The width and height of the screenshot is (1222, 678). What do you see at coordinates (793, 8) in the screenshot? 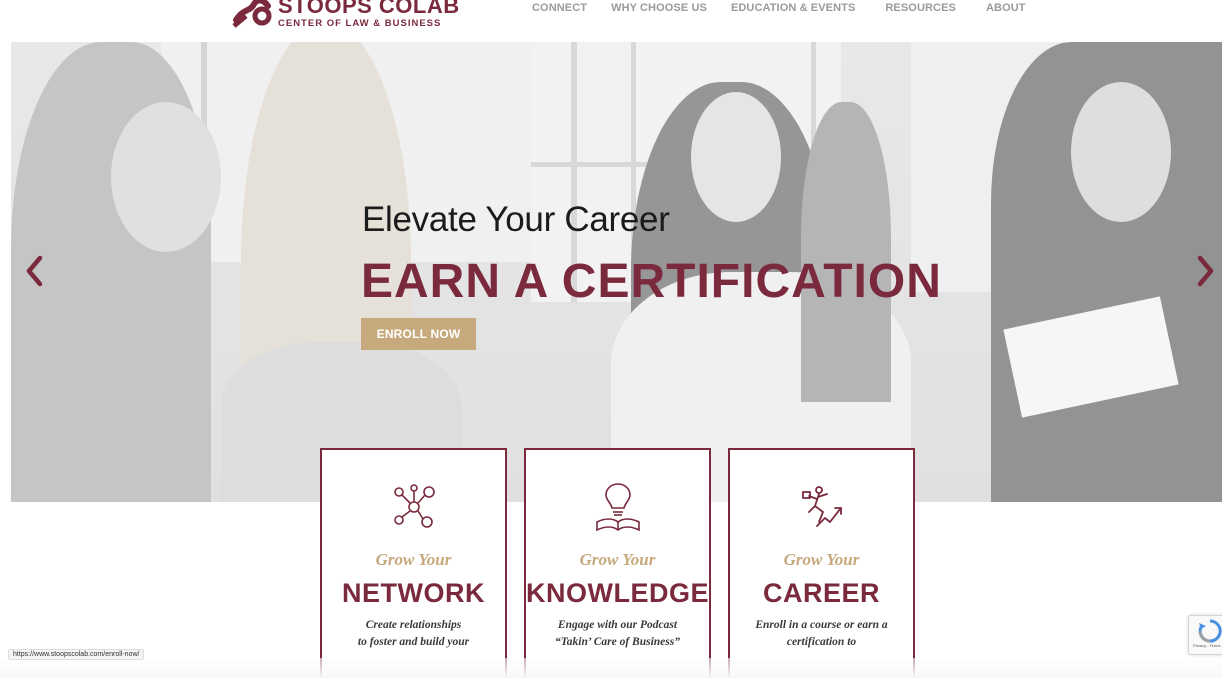
I see `nav-education-events: EDUCATION & EVENTS` at bounding box center [793, 8].